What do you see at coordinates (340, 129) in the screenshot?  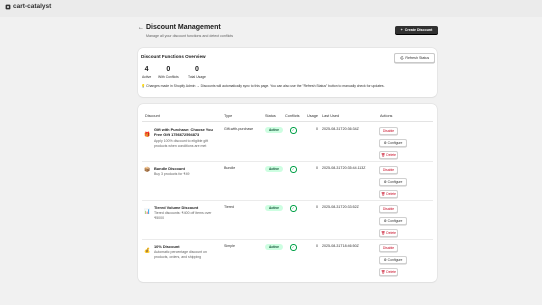 I see `last-used-date: 2025-08-31T20:36:34Z` at bounding box center [340, 129].